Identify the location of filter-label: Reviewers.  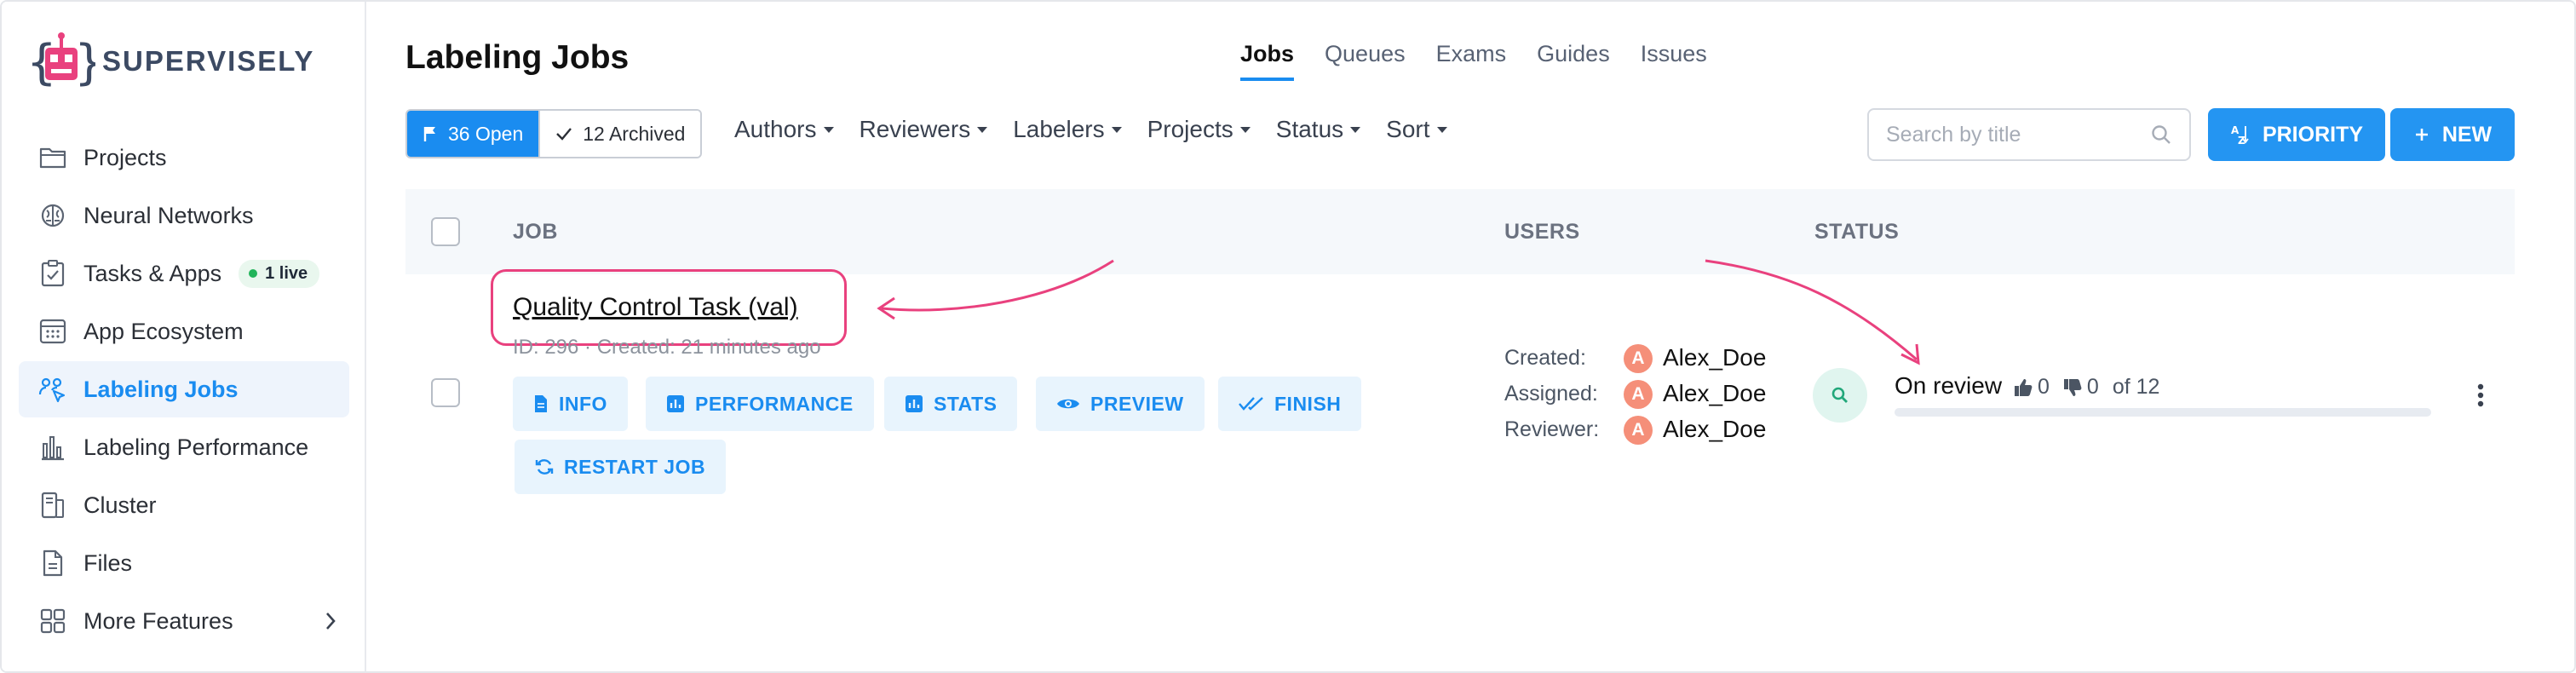
(915, 129).